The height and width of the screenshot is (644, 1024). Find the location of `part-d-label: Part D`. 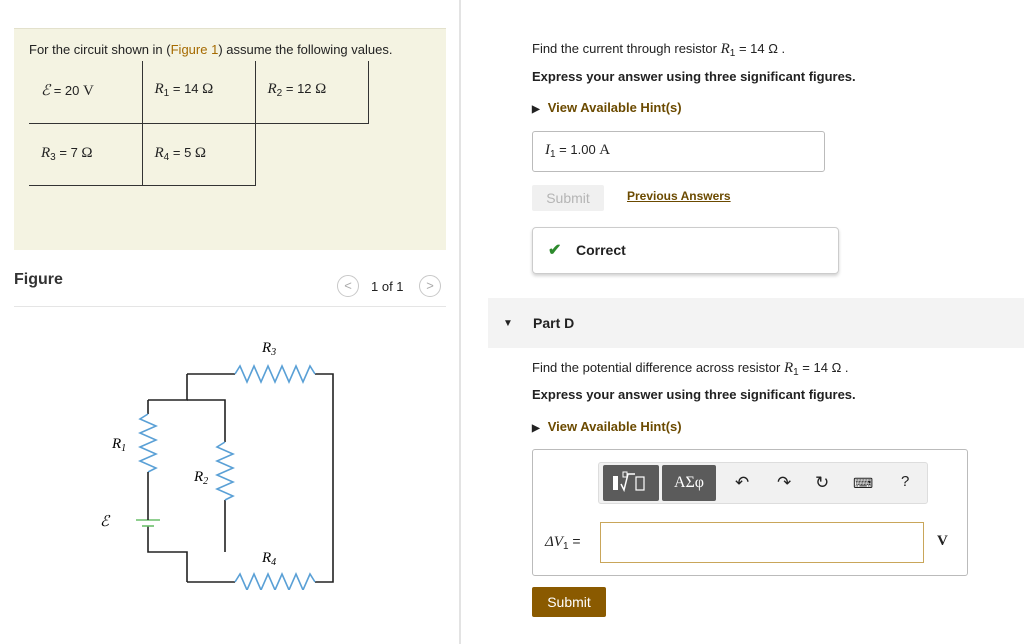

part-d-label: Part D is located at coordinates (554, 323).